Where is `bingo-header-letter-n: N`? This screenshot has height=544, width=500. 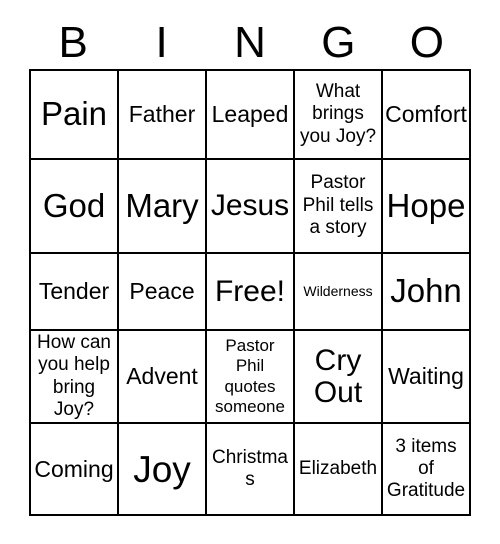
bingo-header-letter-n: N is located at coordinates (250, 42).